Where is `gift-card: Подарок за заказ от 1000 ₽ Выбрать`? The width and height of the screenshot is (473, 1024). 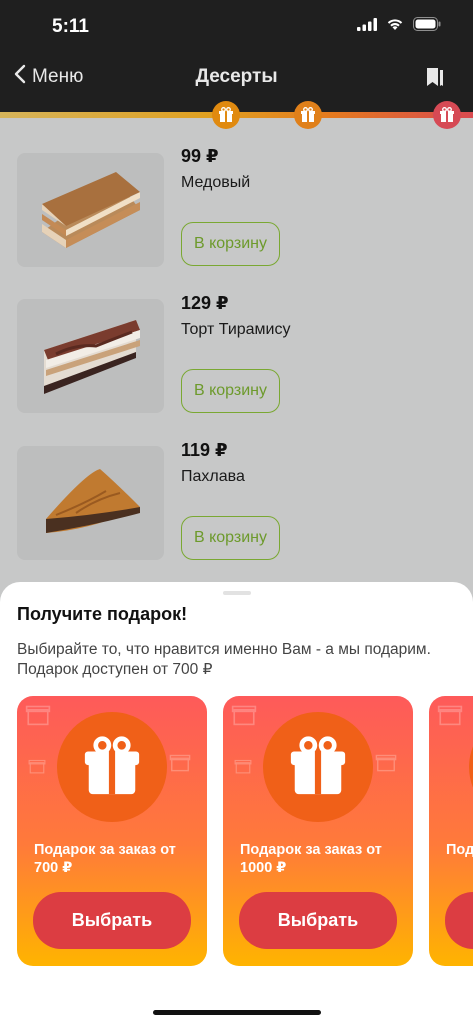 gift-card: Подарок за заказ от 1000 ₽ Выбрать is located at coordinates (318, 831).